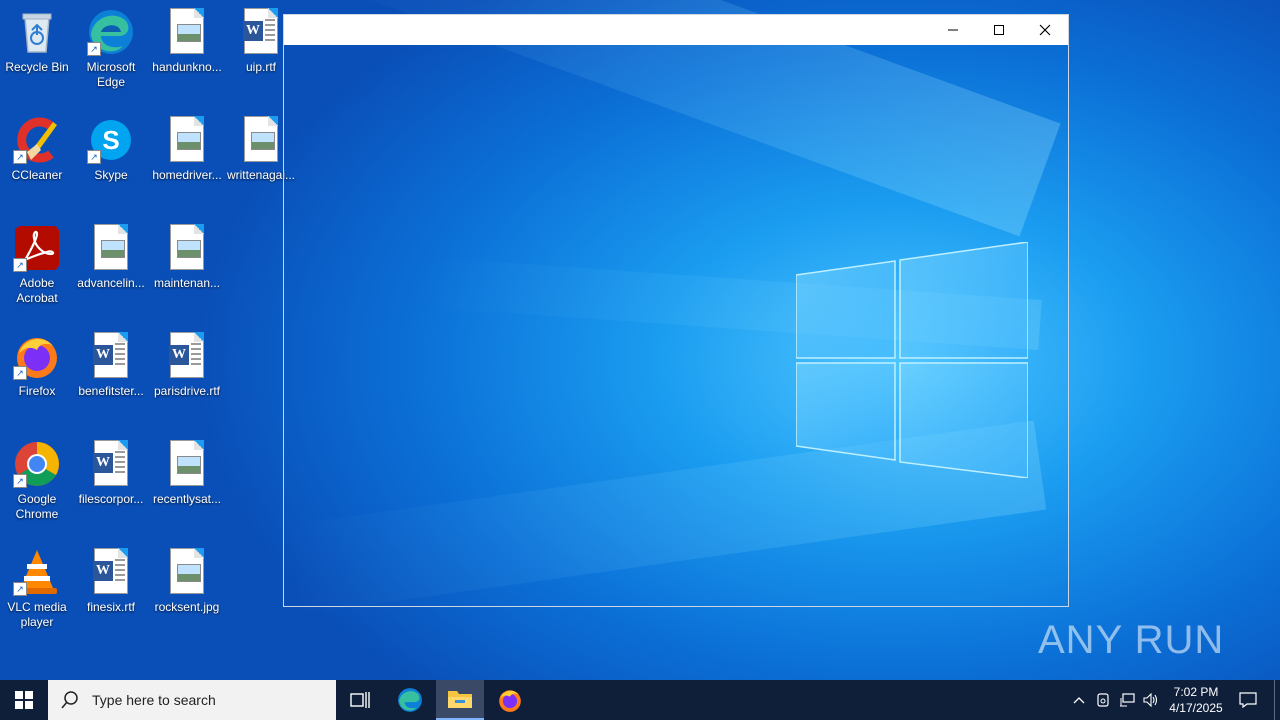 This screenshot has width=1280, height=720. Describe the element at coordinates (1196, 692) in the screenshot. I see `clock-time: 7:02 PM` at that location.